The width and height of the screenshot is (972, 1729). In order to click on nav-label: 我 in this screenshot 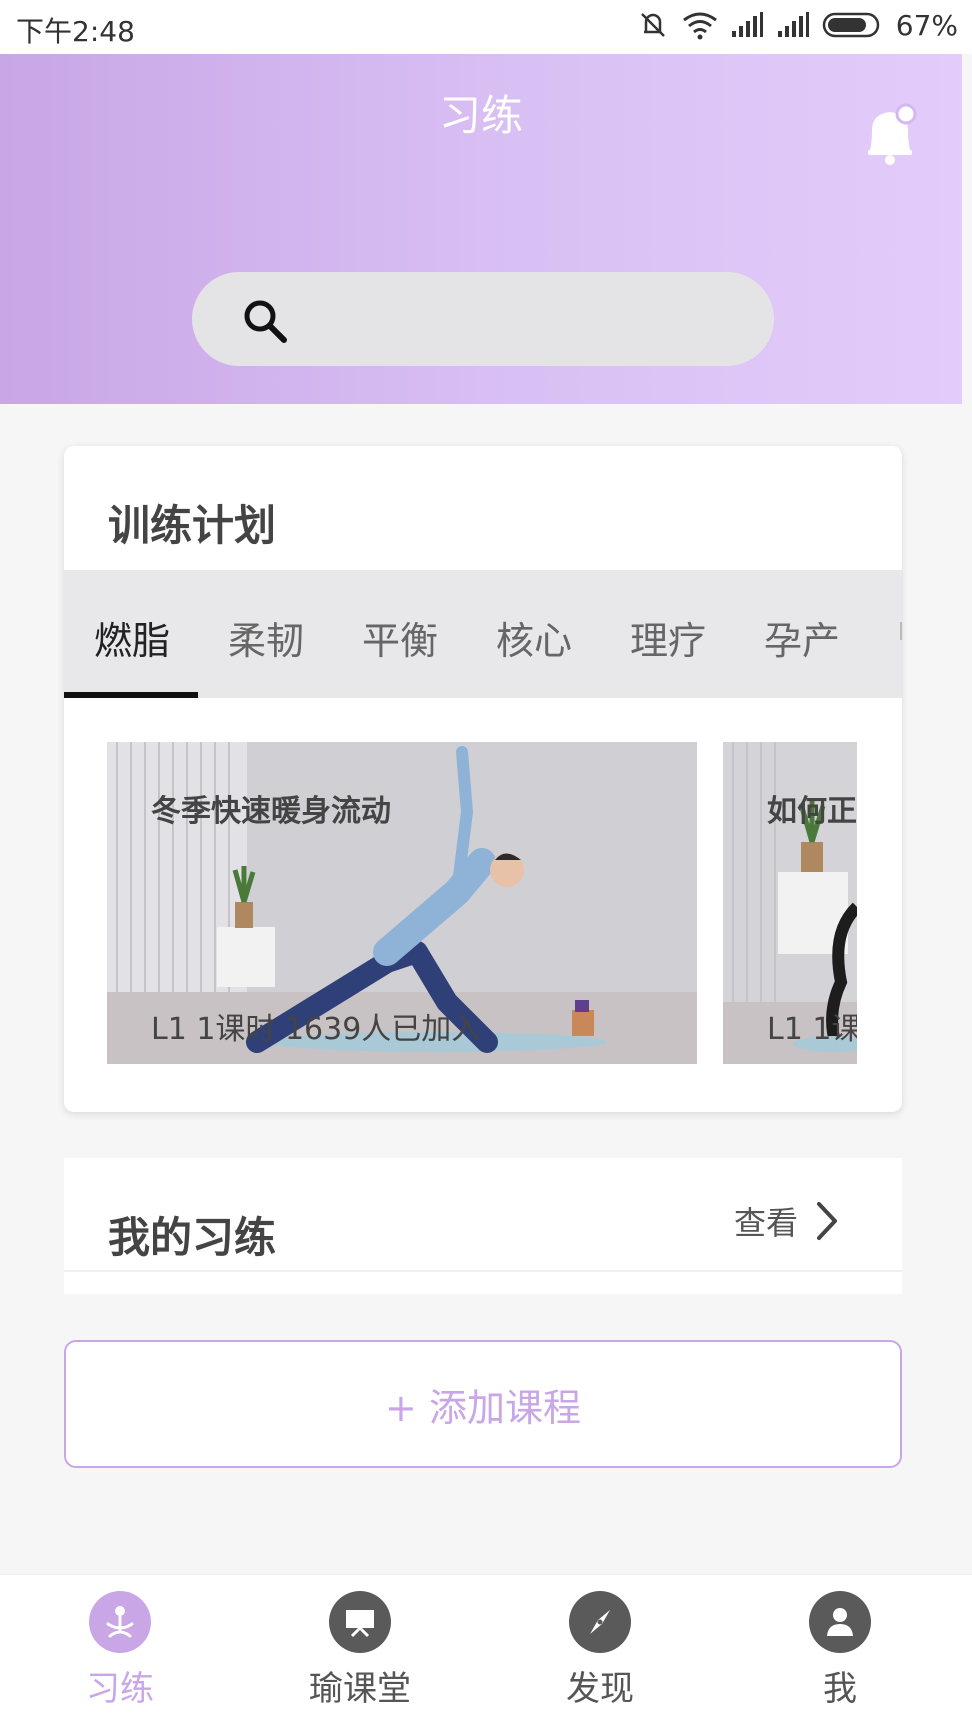, I will do `click(840, 1689)`.